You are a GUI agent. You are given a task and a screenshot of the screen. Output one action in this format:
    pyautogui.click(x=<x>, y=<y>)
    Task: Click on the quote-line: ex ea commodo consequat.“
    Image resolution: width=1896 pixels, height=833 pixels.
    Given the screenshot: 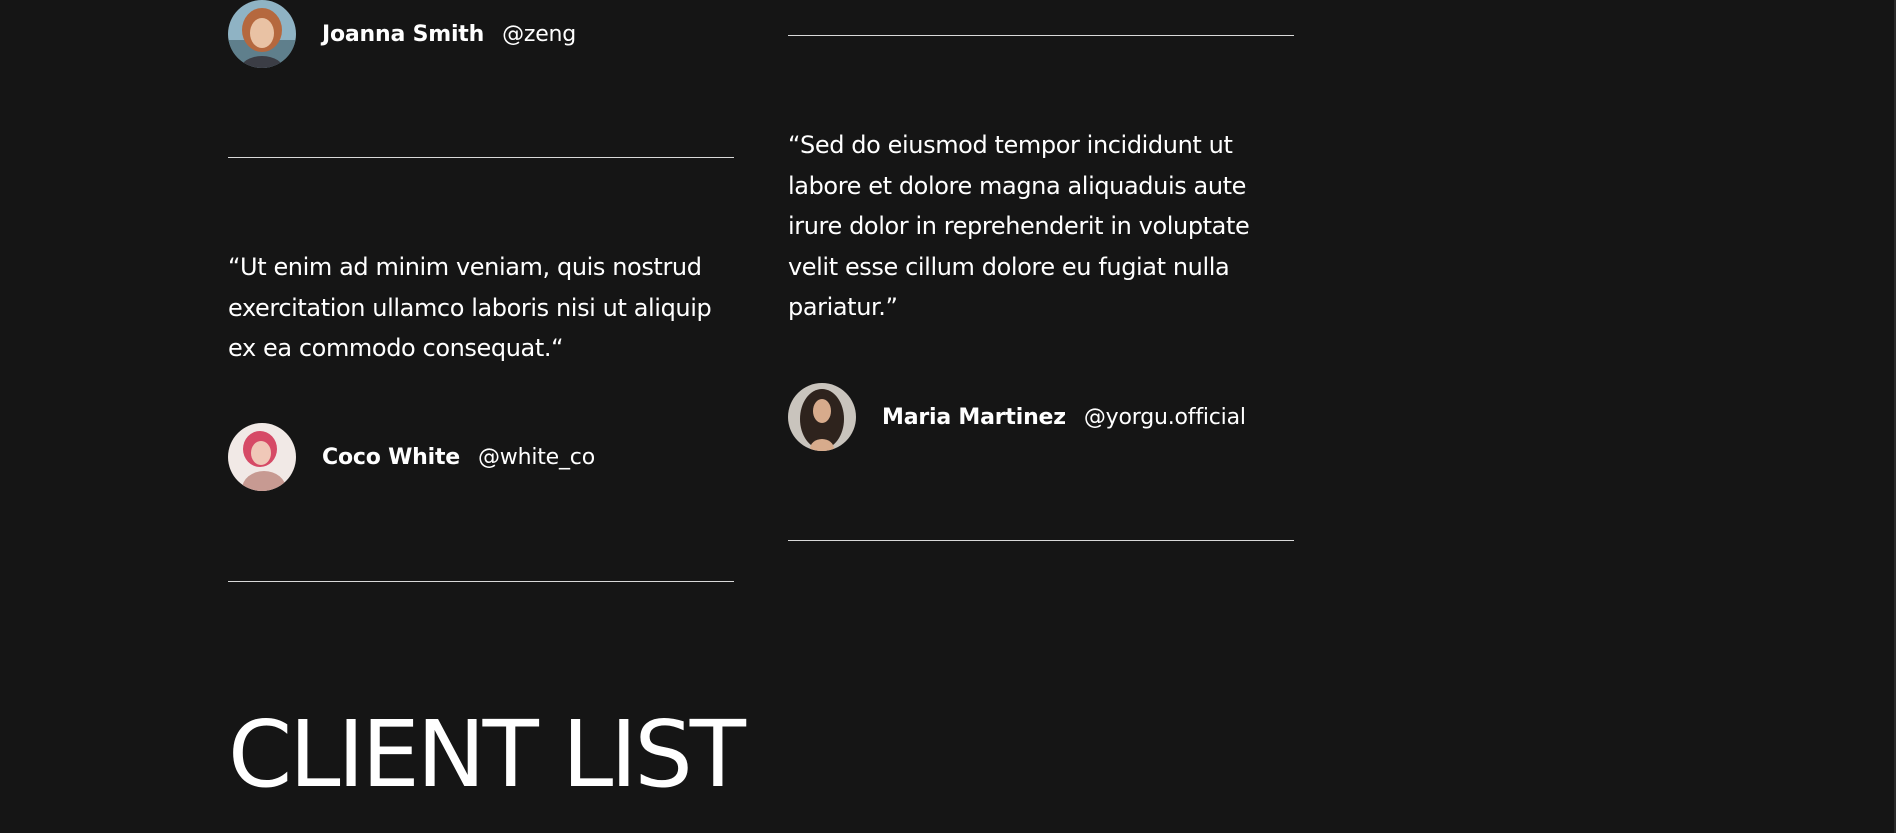 What is the action you would take?
    pyautogui.click(x=396, y=348)
    